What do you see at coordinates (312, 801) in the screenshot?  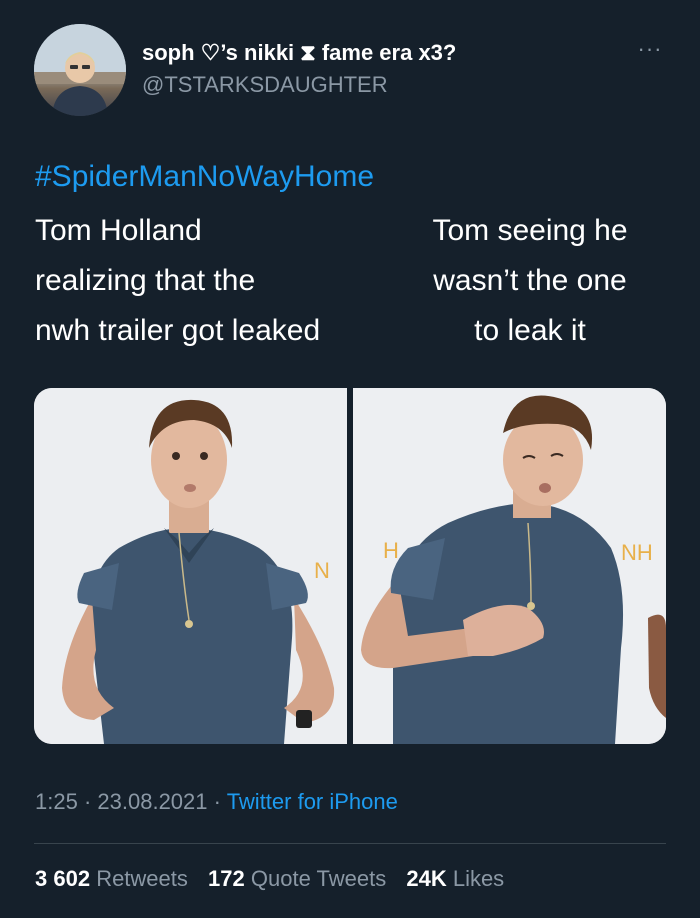 I see `tweet-source-link: Twitter for iPhone` at bounding box center [312, 801].